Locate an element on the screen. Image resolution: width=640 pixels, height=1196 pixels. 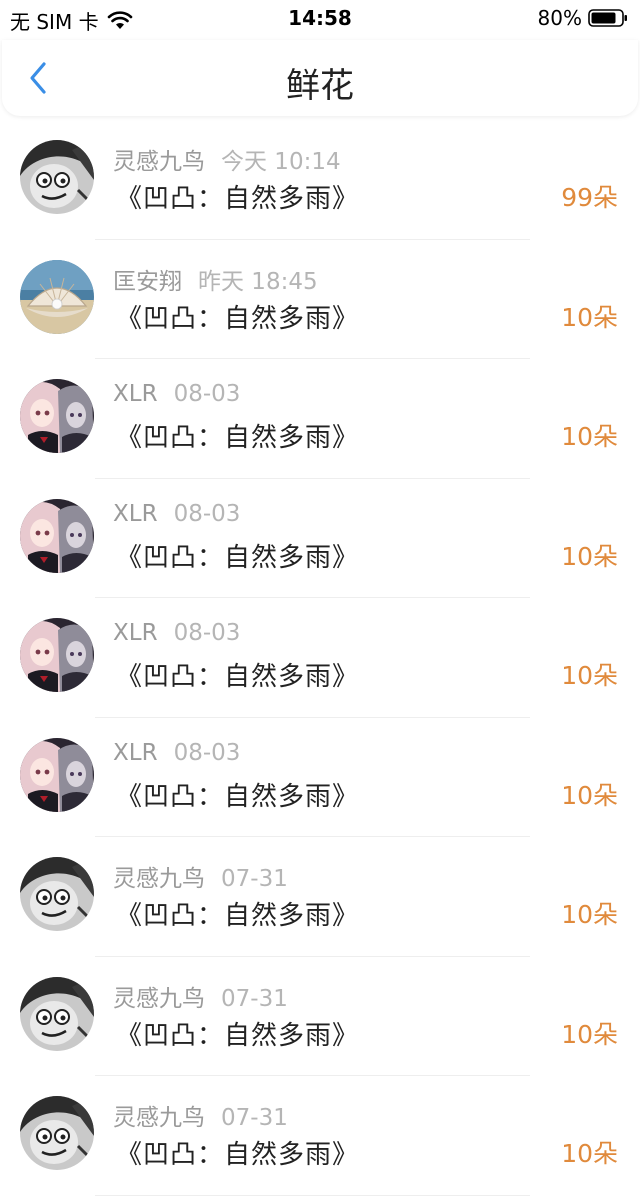
user-name: 匡安翔 is located at coordinates (147, 281).